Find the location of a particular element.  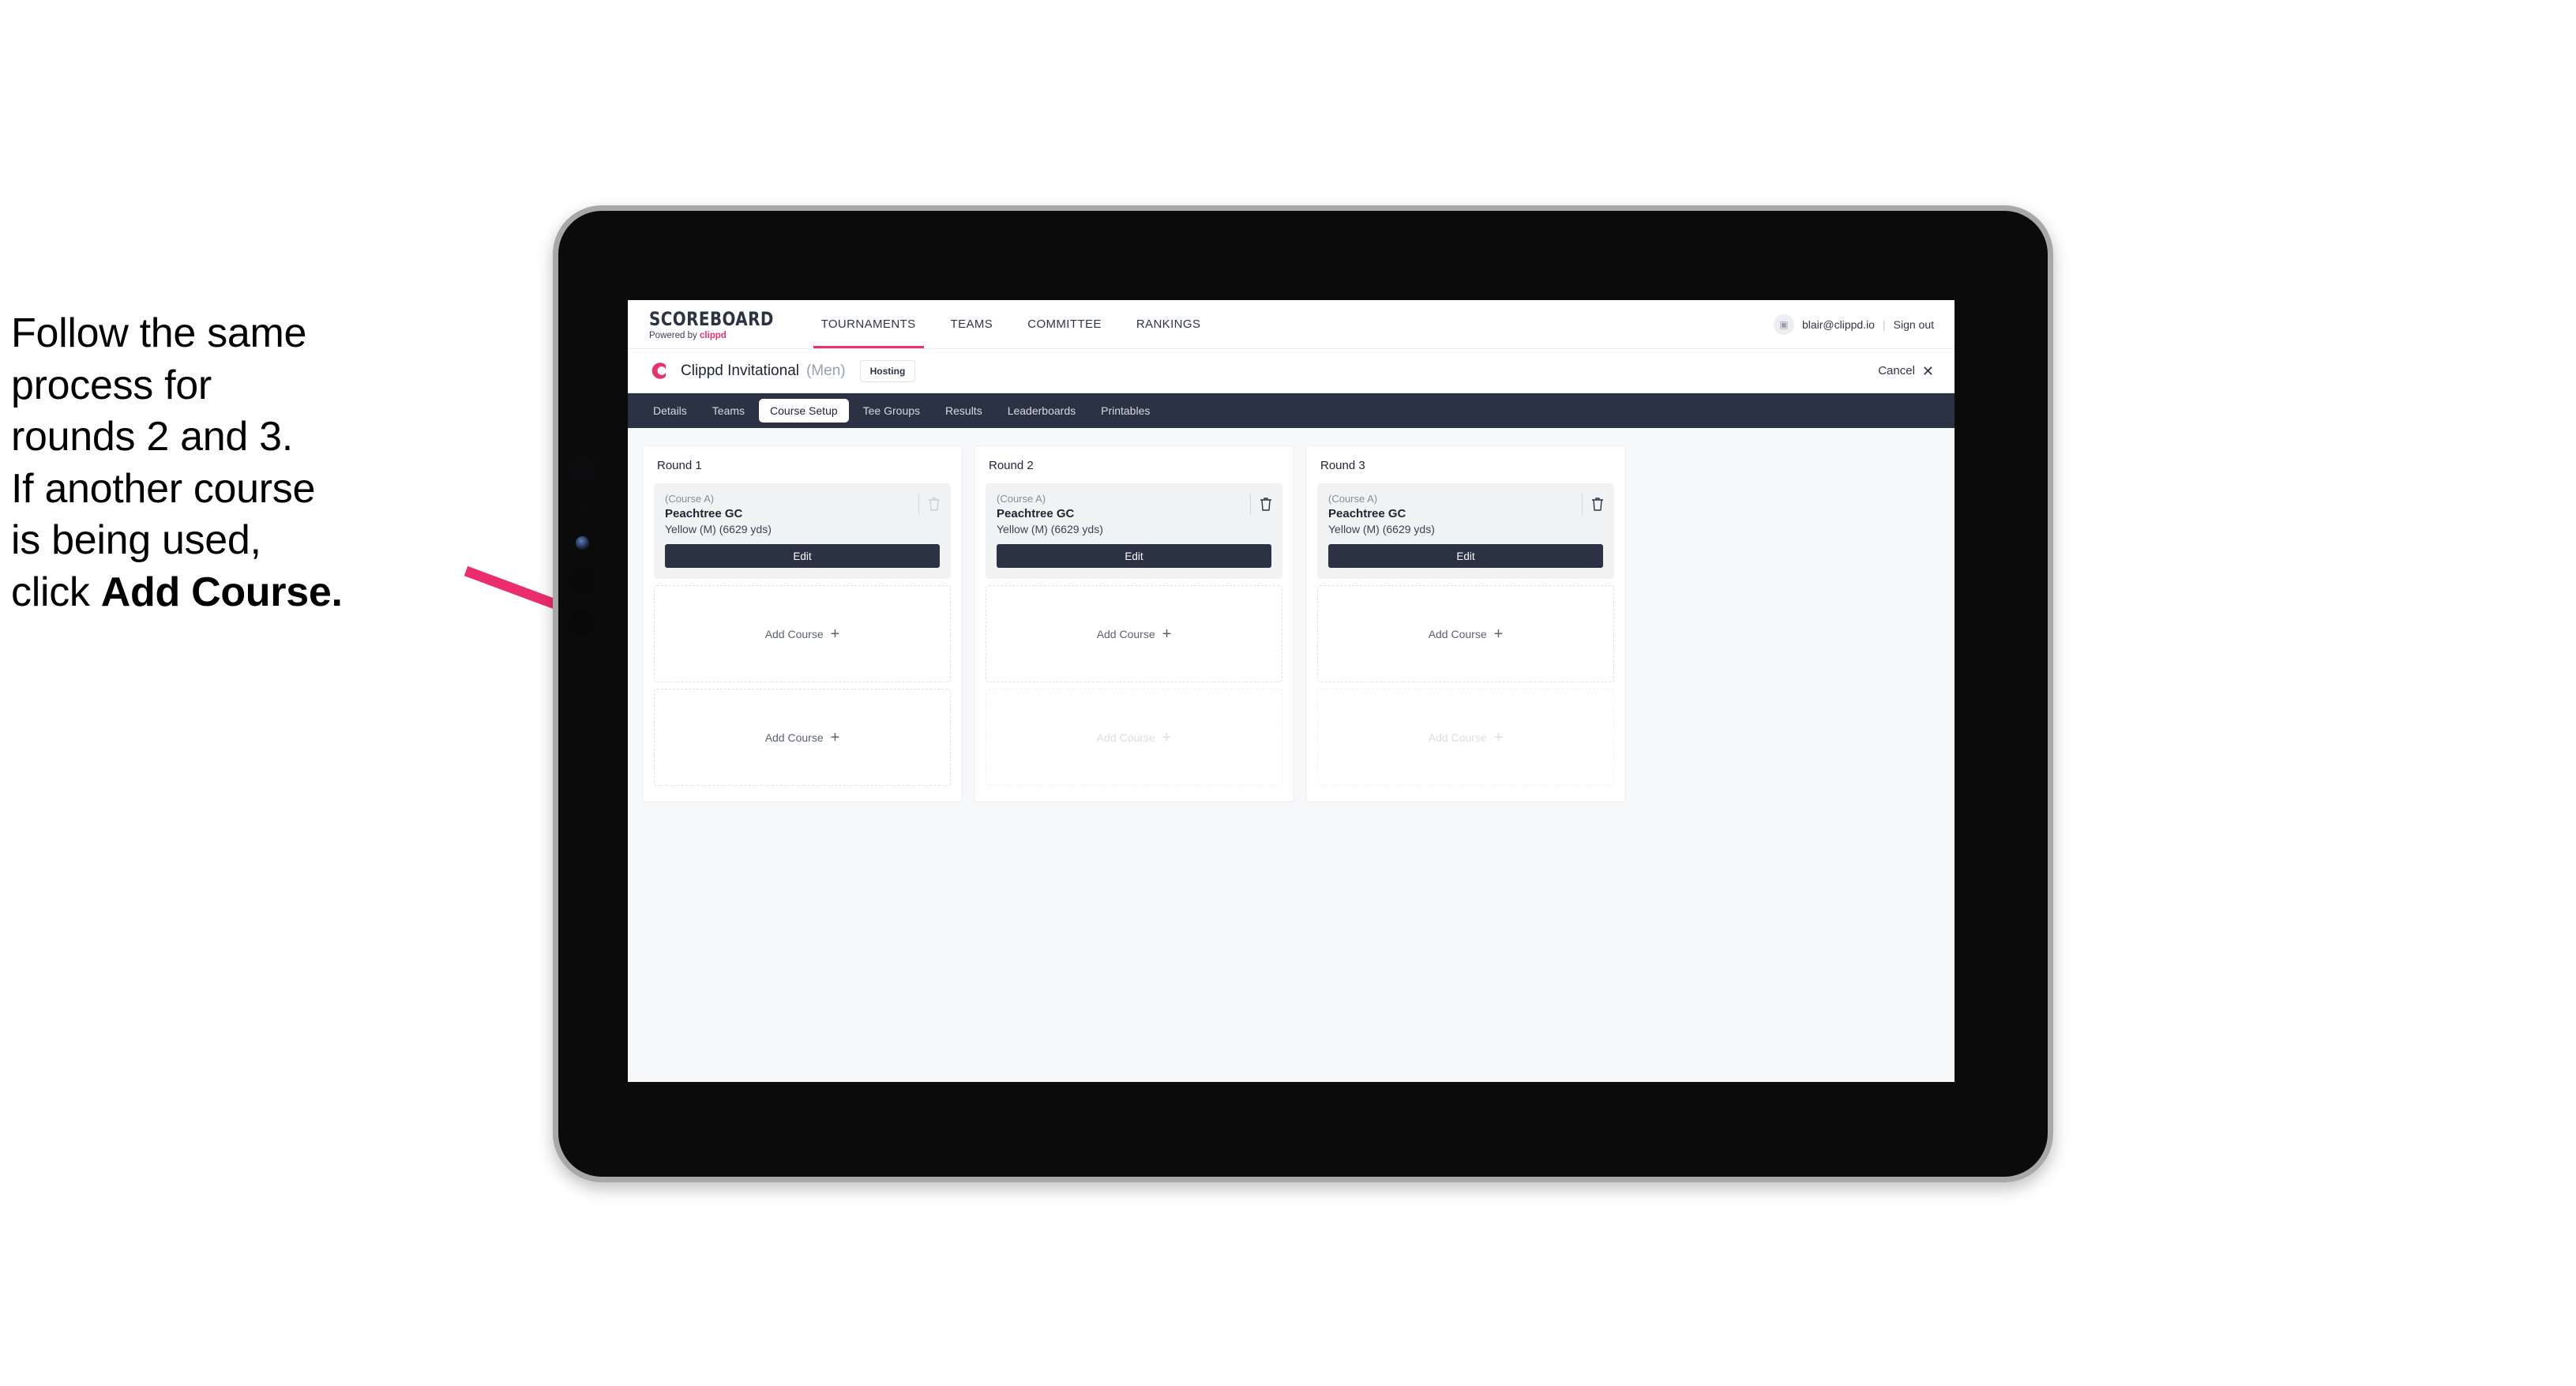

course-name-round2: Peachtree GC is located at coordinates (1036, 513).